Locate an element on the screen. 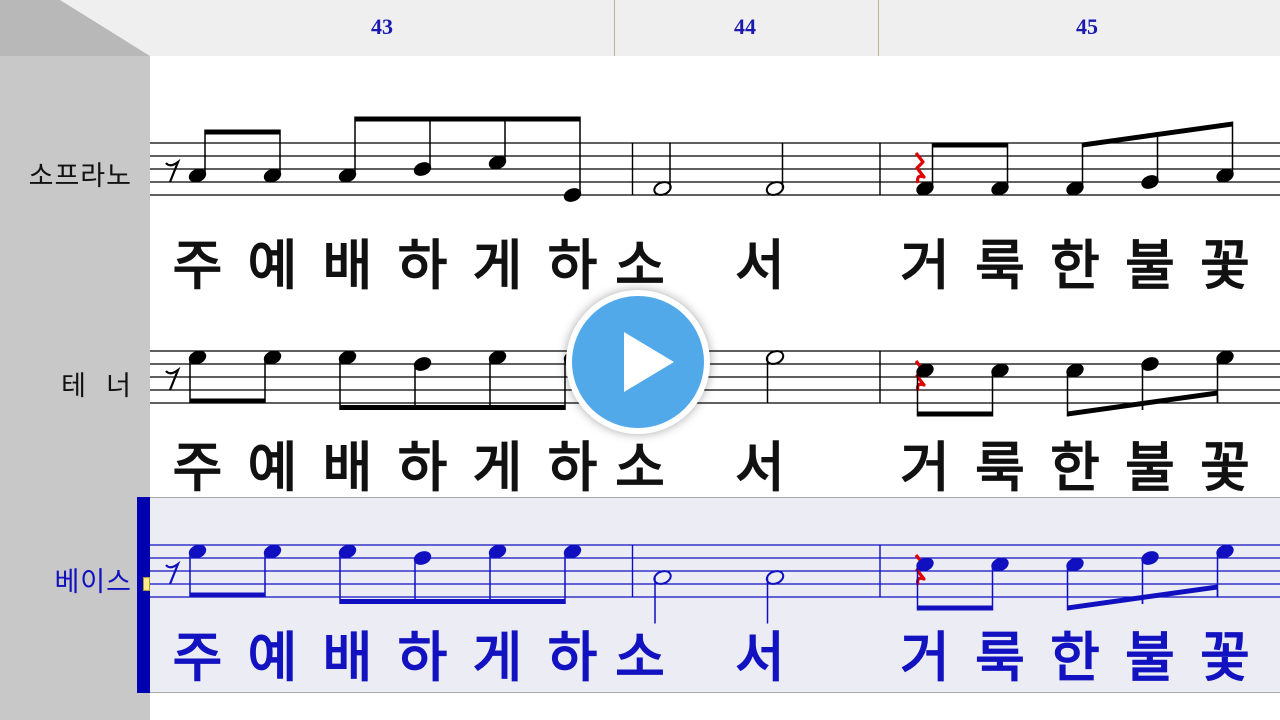 The width and height of the screenshot is (1280, 720). play-button is located at coordinates (638, 362).